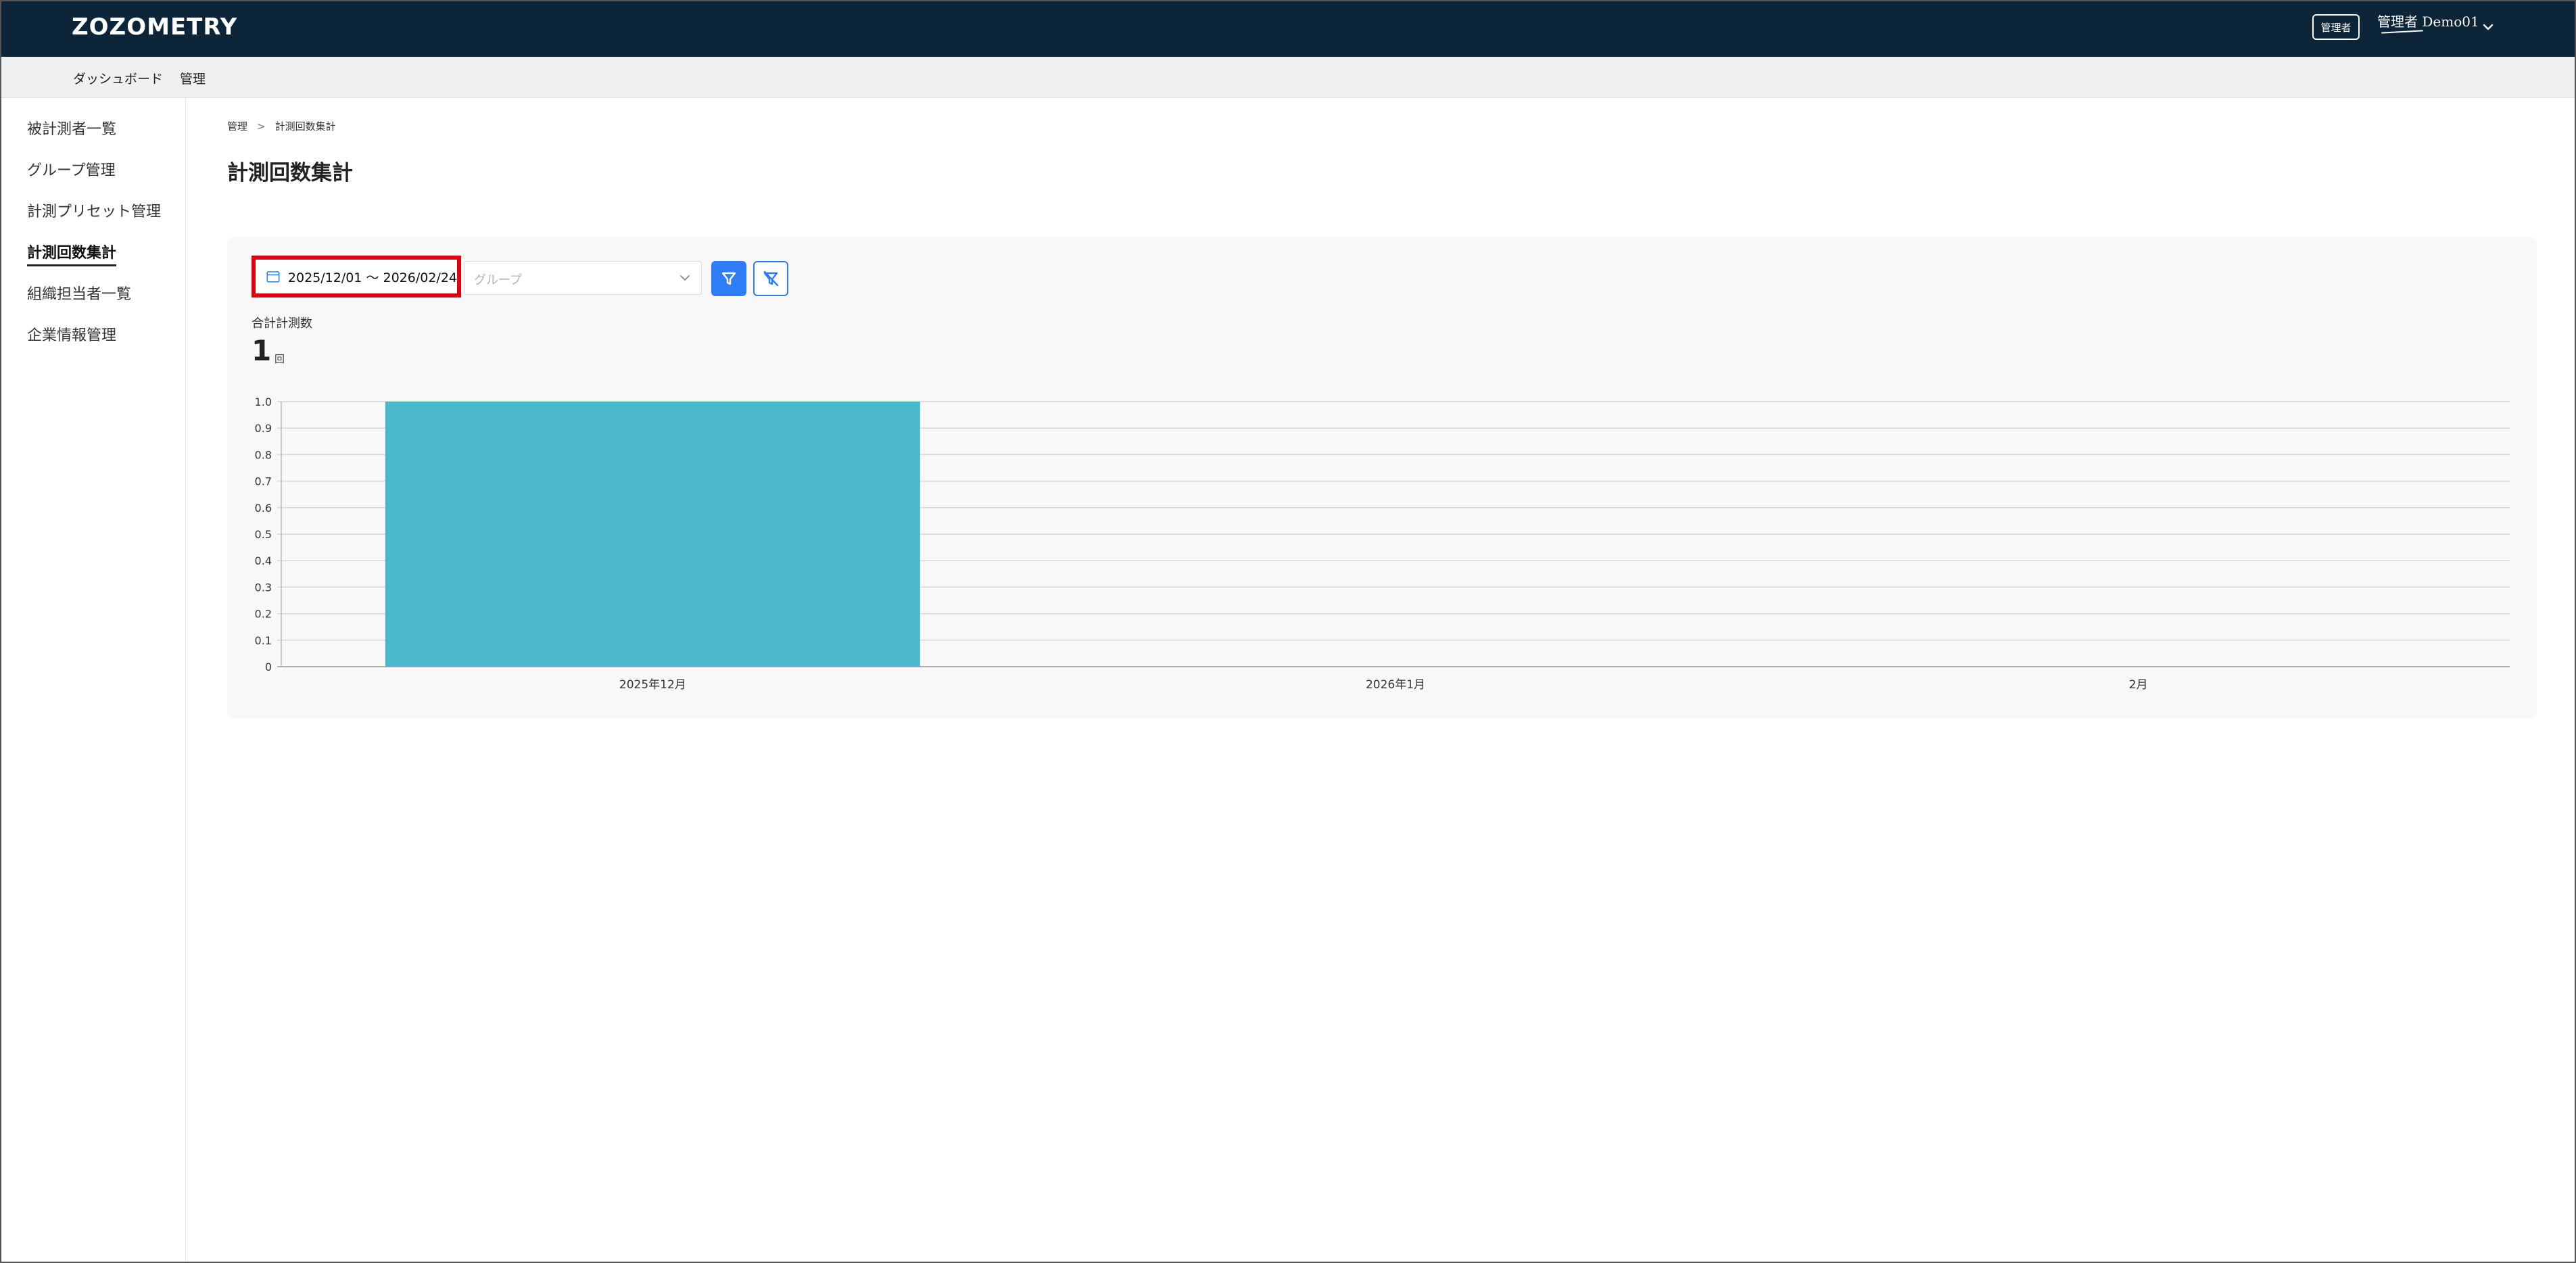 Image resolution: width=2576 pixels, height=1263 pixels. Describe the element at coordinates (263, 587) in the screenshot. I see `y-tick-label: 0.3` at that location.